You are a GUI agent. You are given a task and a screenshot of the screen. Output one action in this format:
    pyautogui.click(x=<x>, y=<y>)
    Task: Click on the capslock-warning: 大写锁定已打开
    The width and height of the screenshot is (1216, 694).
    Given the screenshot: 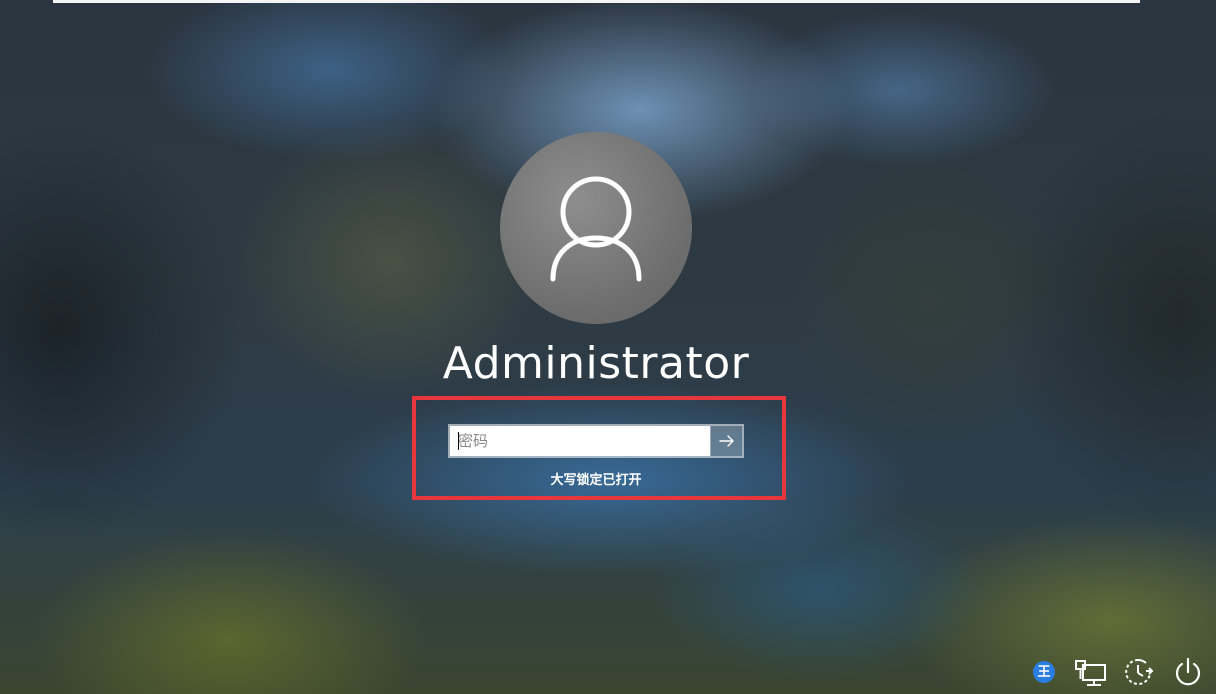 What is the action you would take?
    pyautogui.click(x=596, y=480)
    